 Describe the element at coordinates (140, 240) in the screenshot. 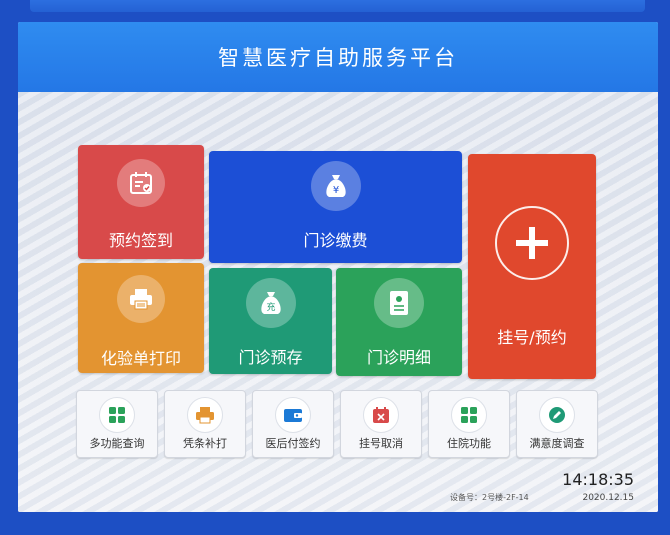

I see `appointment-checkin-label: 预约签到` at that location.